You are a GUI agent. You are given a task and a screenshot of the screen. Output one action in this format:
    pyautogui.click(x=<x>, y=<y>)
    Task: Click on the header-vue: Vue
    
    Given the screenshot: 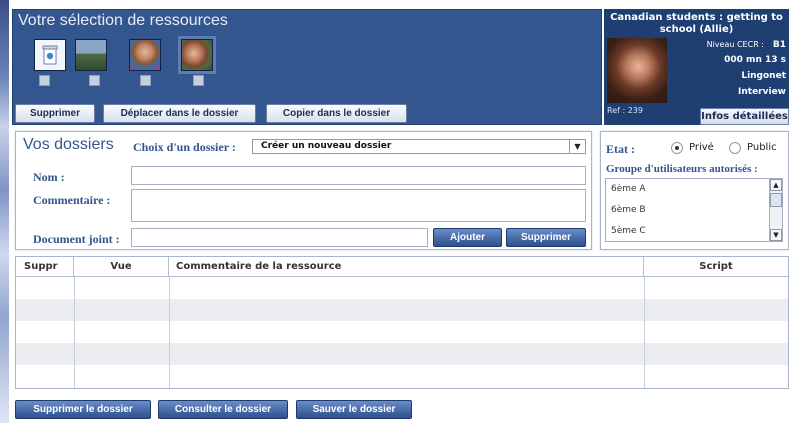 What is the action you would take?
    pyautogui.click(x=121, y=267)
    